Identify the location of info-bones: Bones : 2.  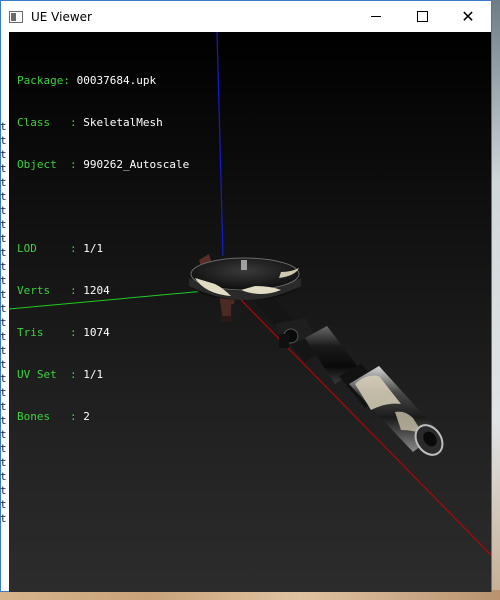
(103, 417).